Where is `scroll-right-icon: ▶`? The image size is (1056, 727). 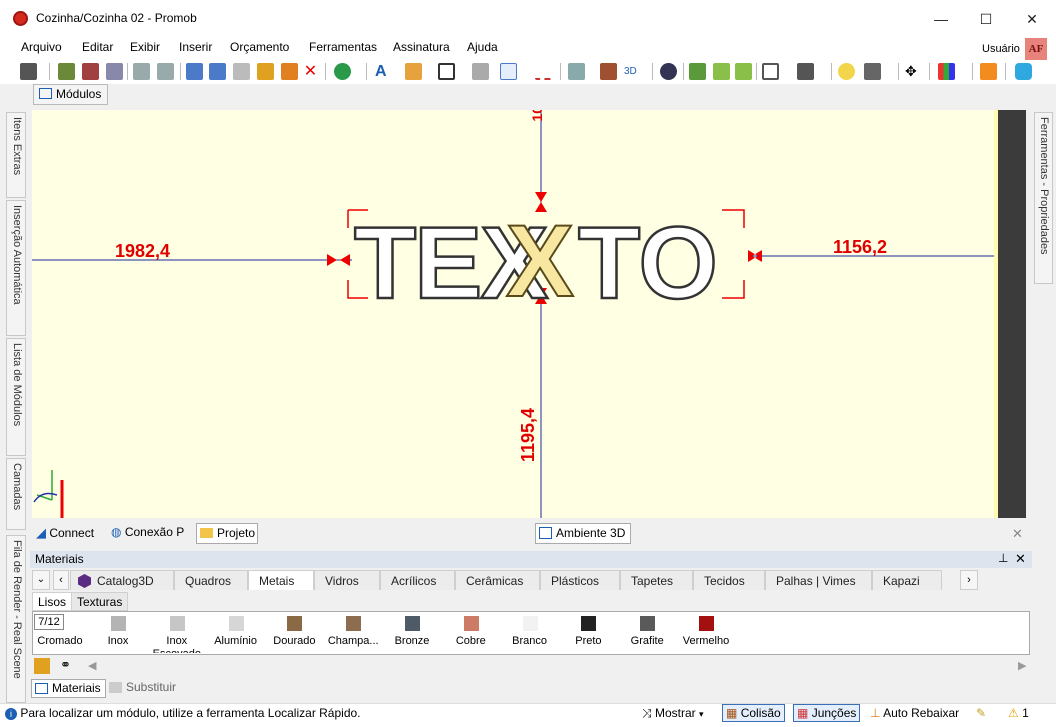
scroll-right-icon: ▶ is located at coordinates (1022, 665).